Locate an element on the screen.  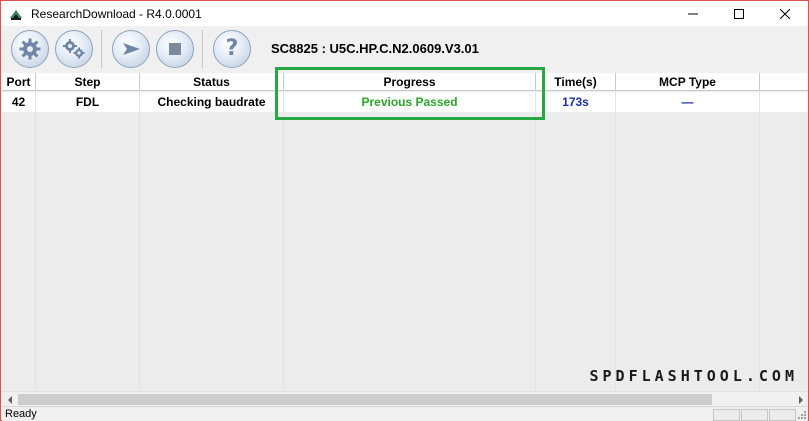
chevron-right-icon is located at coordinates (800, 399).